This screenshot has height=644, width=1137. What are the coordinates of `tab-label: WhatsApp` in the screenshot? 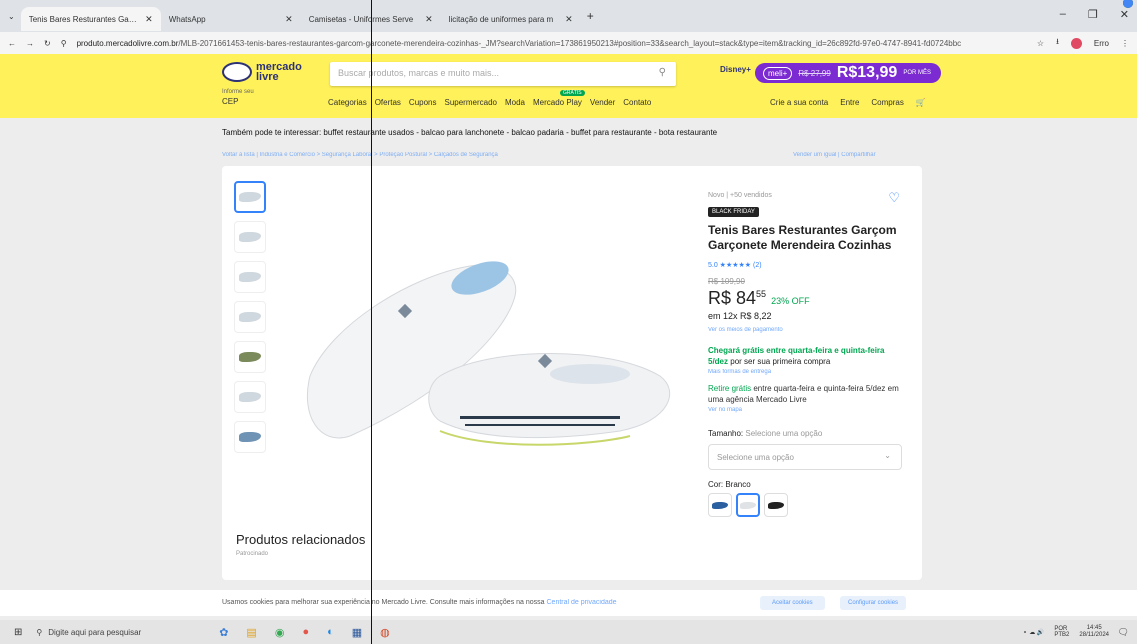 It's located at (187, 19).